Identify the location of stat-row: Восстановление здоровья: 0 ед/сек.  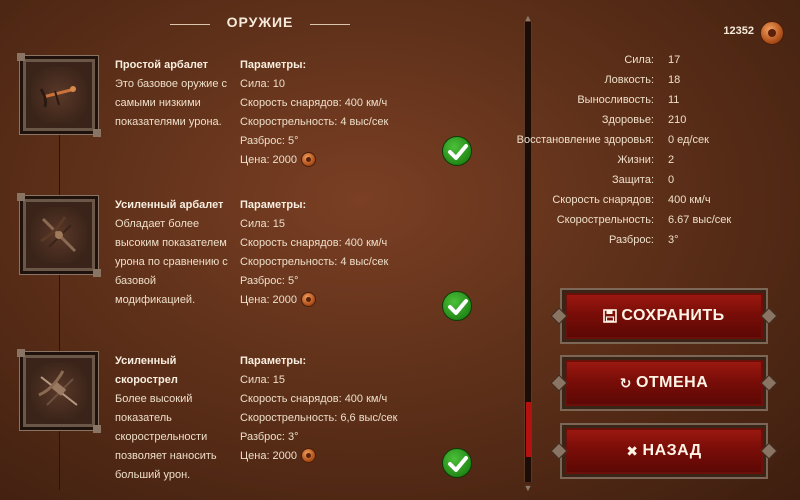
(653, 140).